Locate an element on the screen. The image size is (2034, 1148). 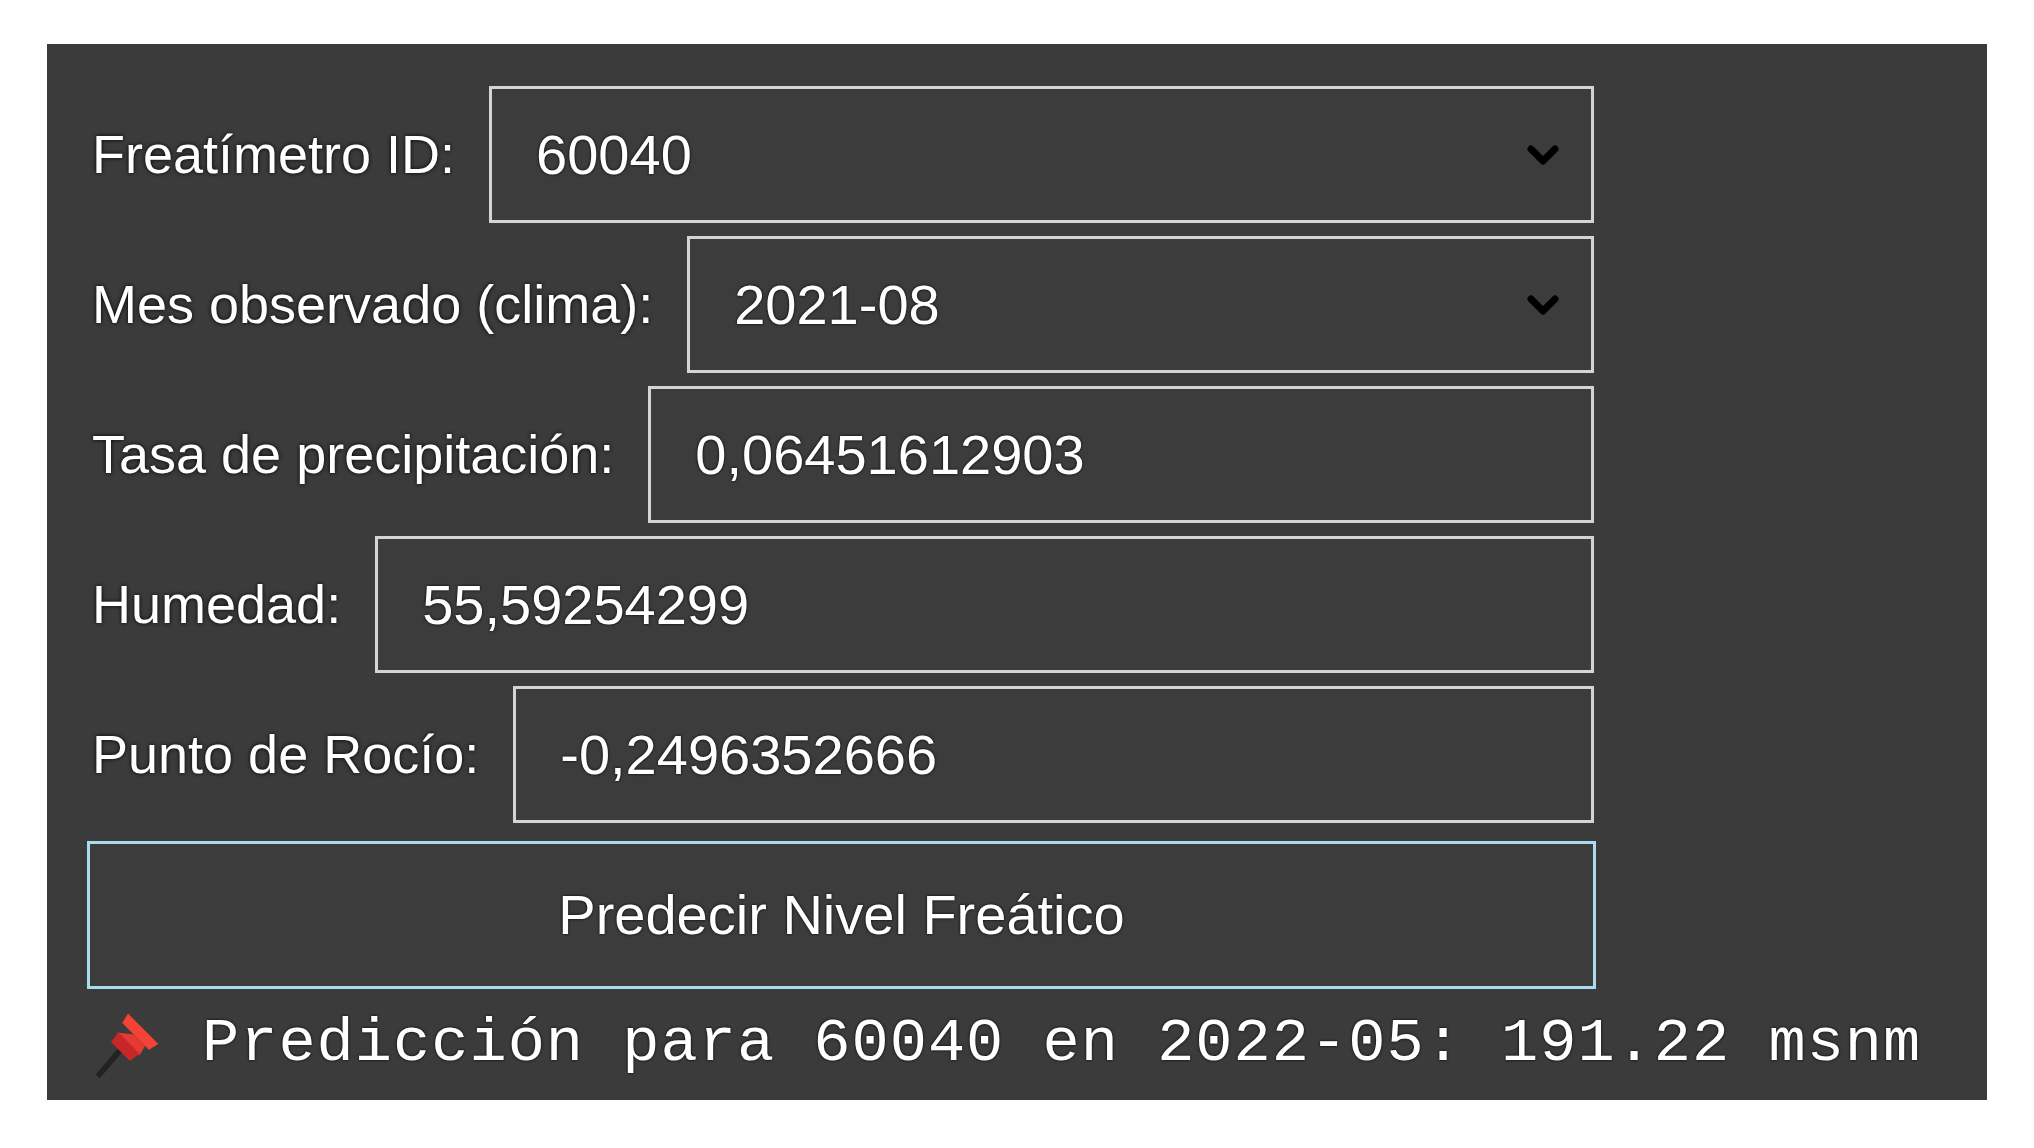
predict-button: Predecir Nivel Freático is located at coordinates (841, 915).